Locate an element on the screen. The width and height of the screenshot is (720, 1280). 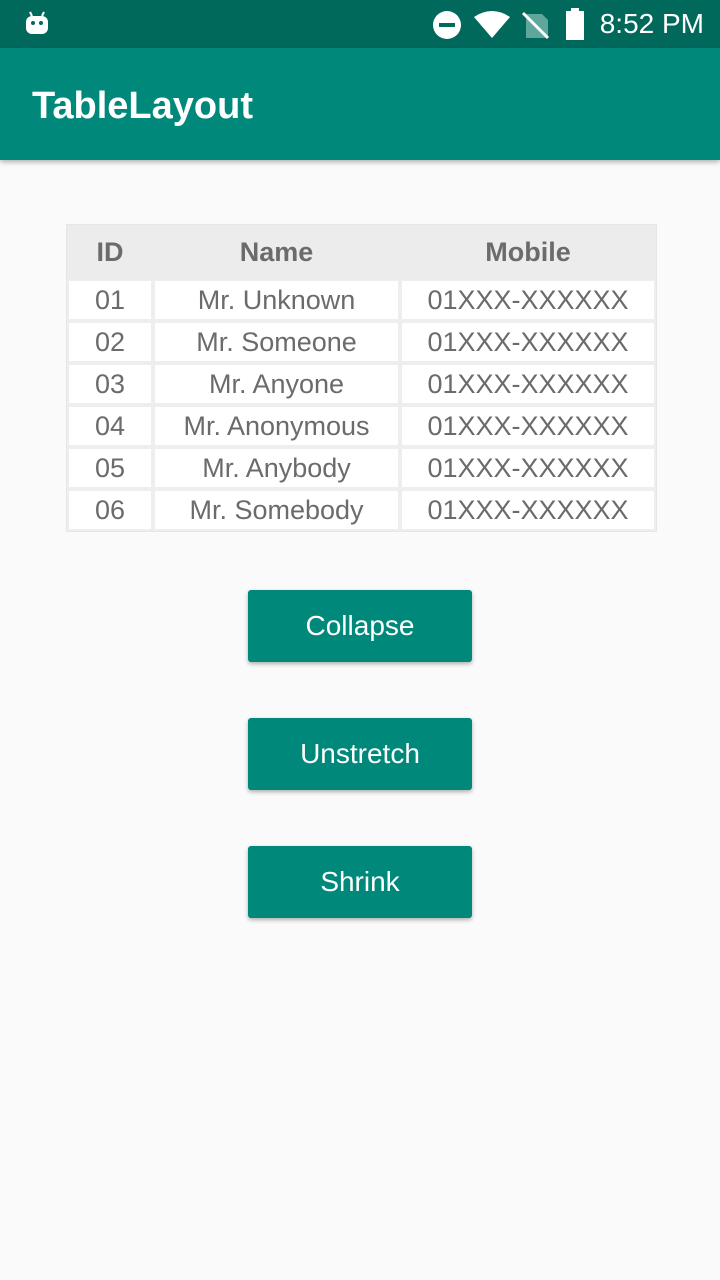
cell-name: Mr. Anybody is located at coordinates (276, 468).